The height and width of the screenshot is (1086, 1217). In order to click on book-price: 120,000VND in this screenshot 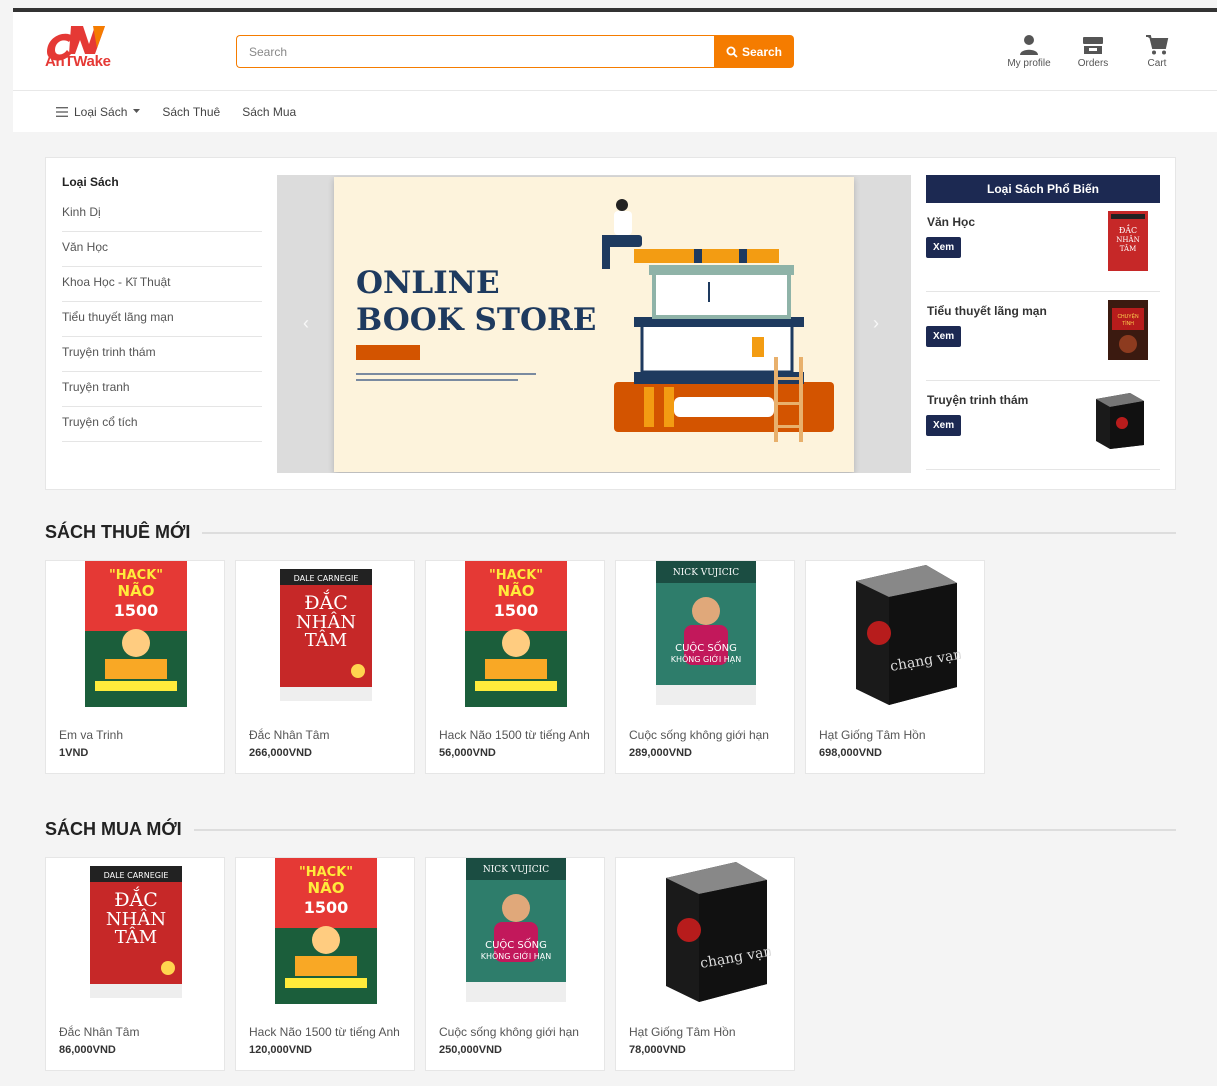, I will do `click(280, 1050)`.